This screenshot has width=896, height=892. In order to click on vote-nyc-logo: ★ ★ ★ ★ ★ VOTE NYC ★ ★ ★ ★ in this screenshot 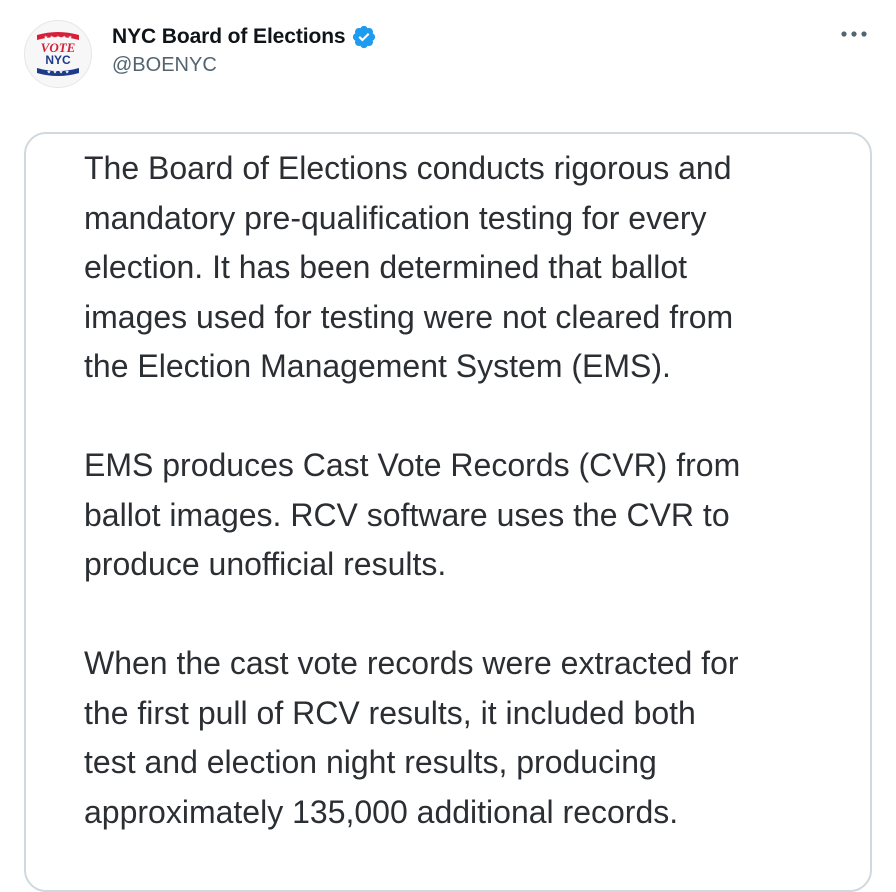, I will do `click(58, 54)`.